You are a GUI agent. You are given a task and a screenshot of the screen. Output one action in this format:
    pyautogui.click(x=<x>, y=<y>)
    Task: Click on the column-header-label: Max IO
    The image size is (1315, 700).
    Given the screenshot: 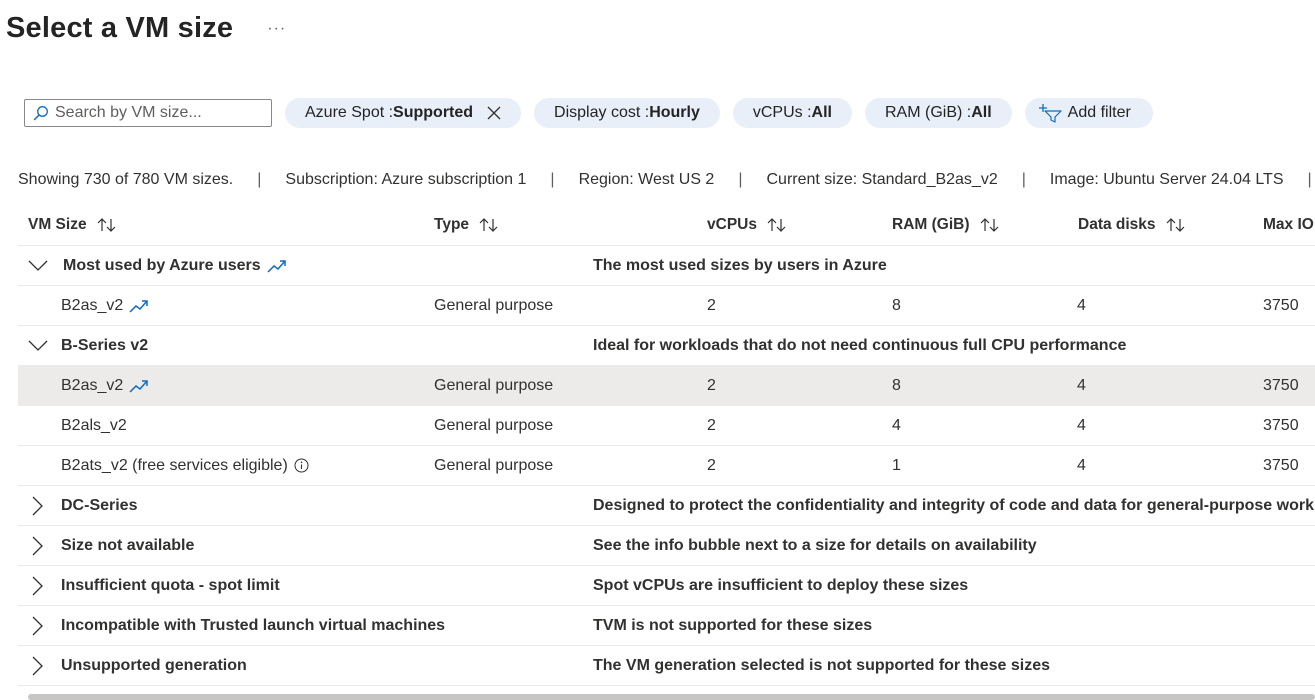 What is the action you would take?
    pyautogui.click(x=1288, y=224)
    